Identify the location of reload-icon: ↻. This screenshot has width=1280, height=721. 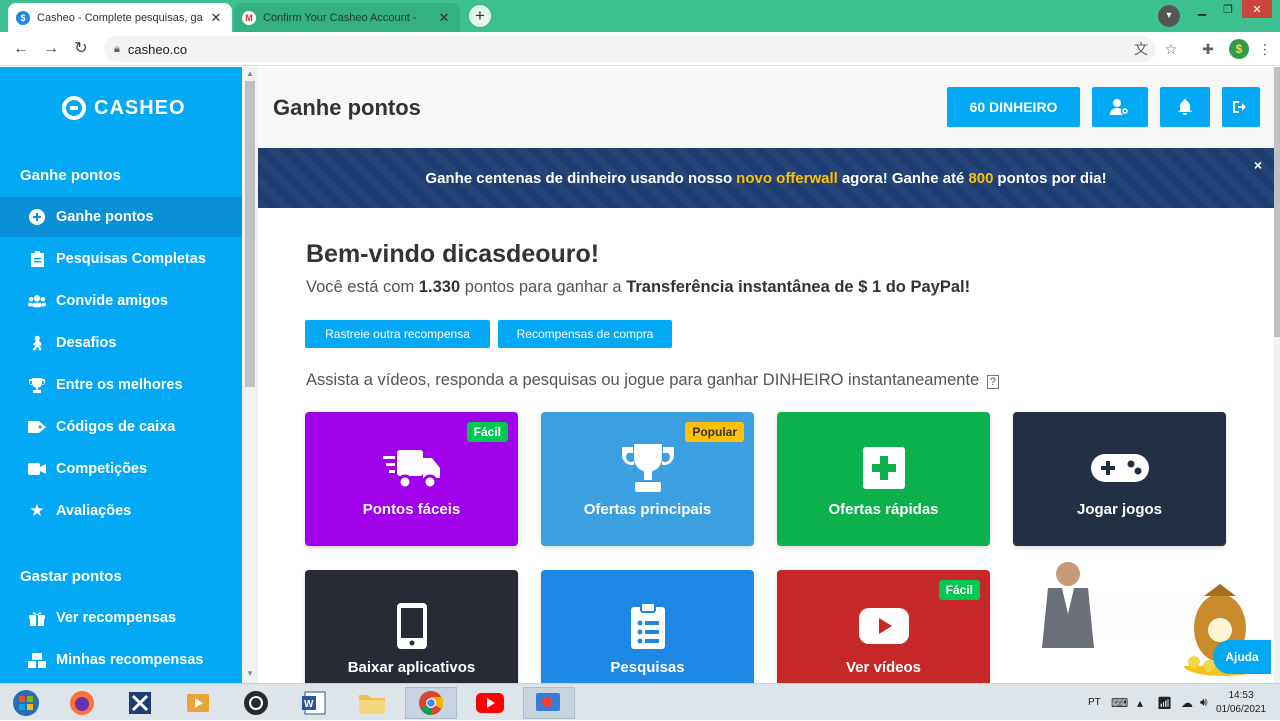
(81, 49).